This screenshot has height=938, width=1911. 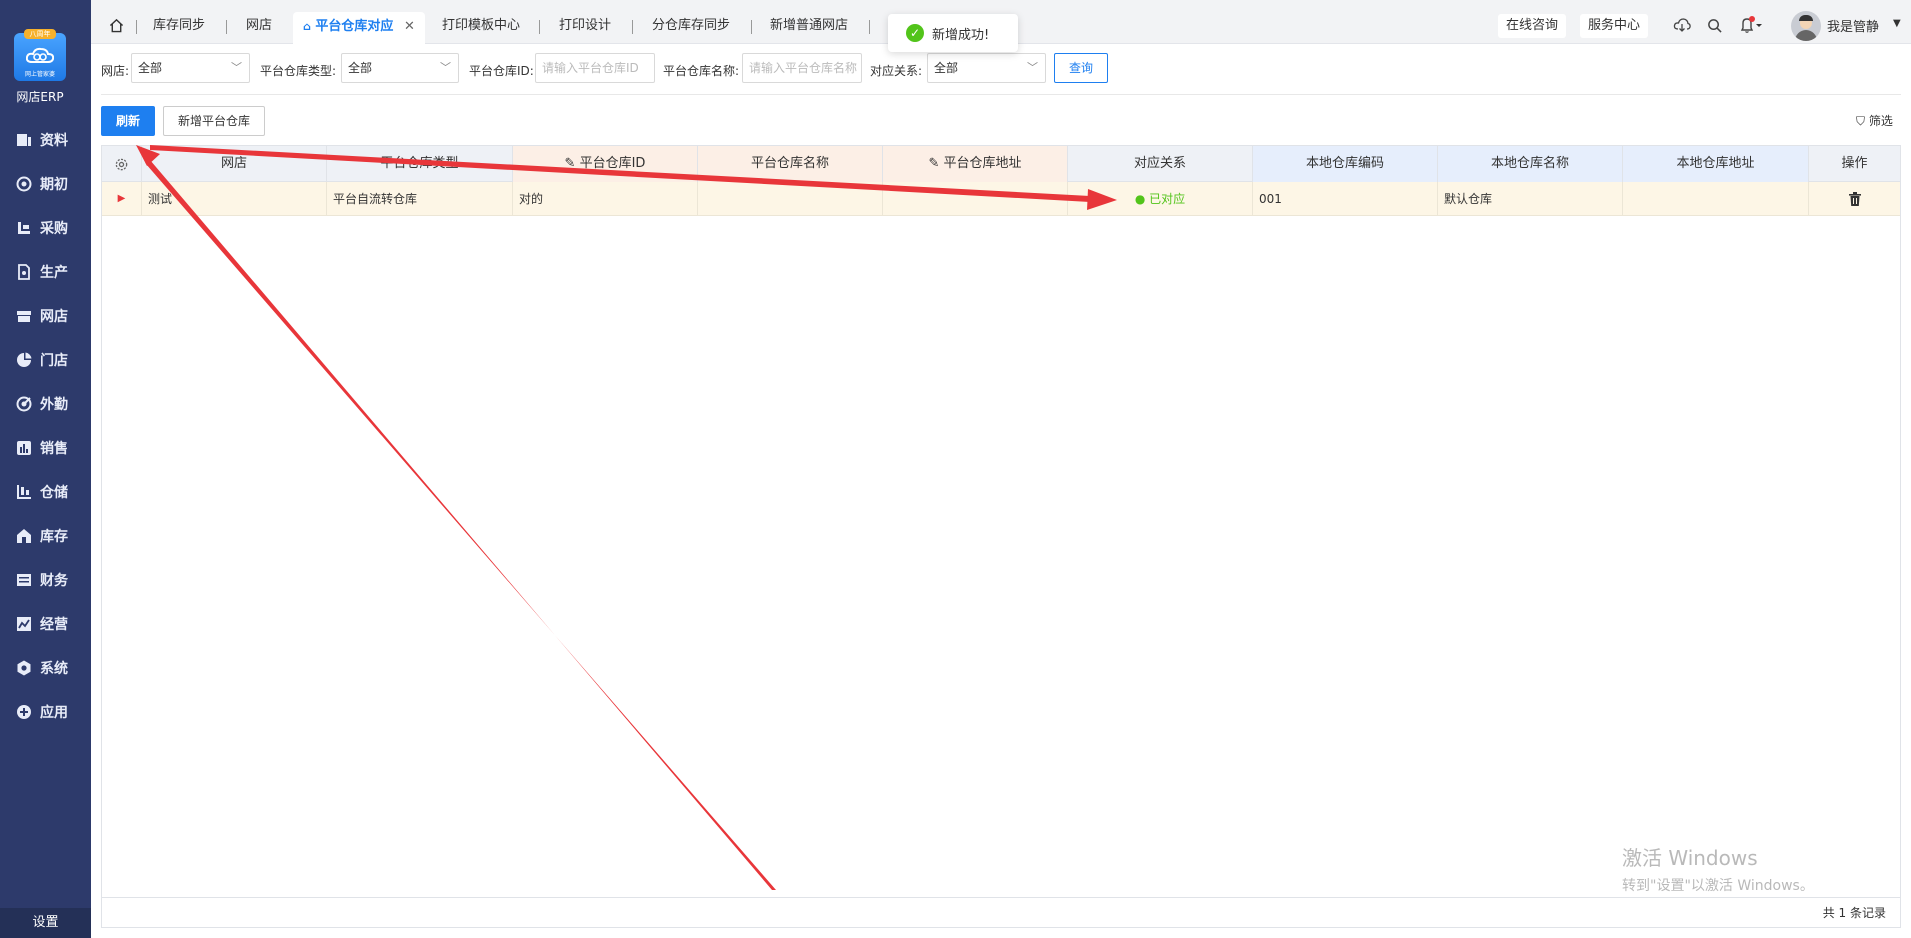 What do you see at coordinates (54, 185) in the screenshot?
I see `sidebar-item-label: 期初` at bounding box center [54, 185].